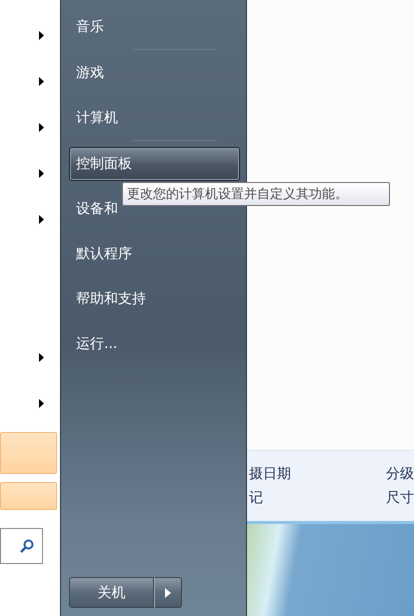  I want to click on details-label: 记, so click(256, 498).